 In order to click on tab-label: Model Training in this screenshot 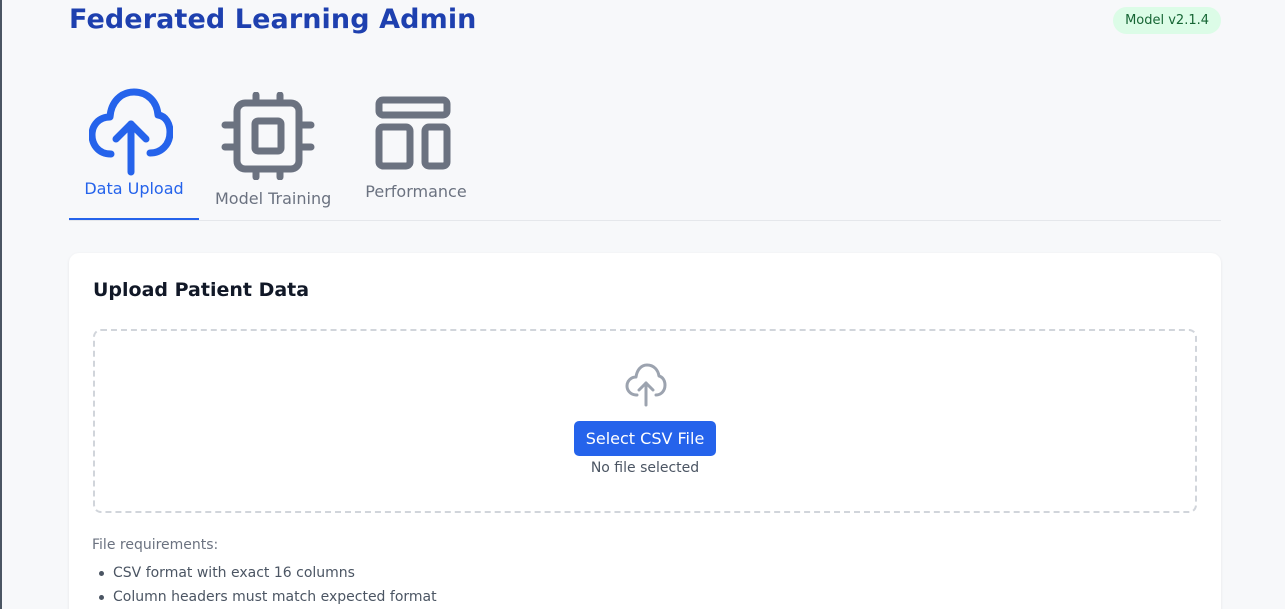, I will do `click(273, 198)`.